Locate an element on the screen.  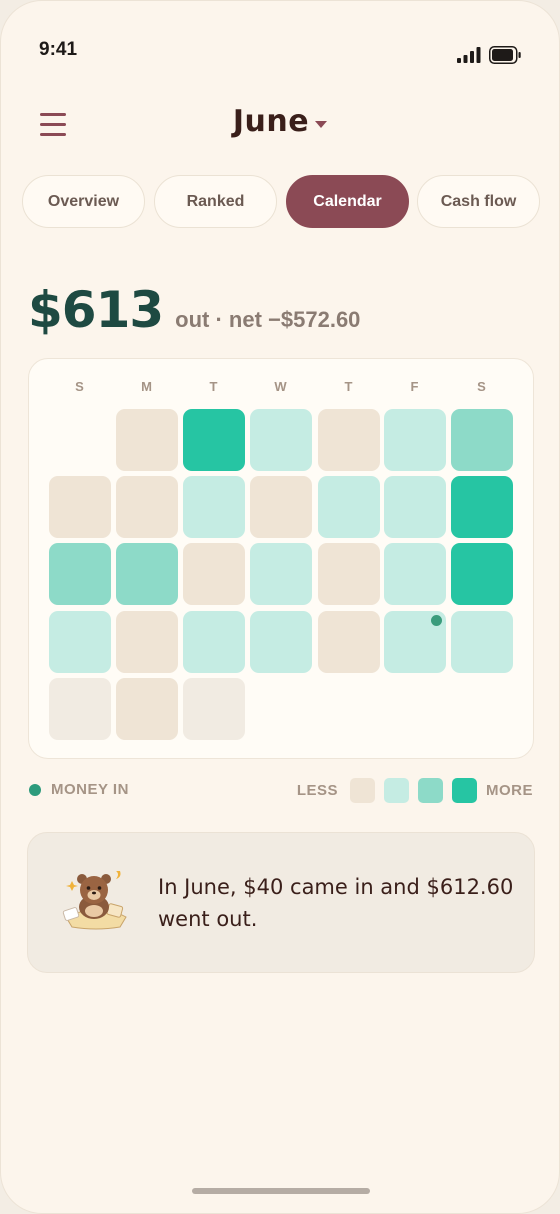
view-tabs: Overview Ranked Calendar Cash flow is located at coordinates (281, 201).